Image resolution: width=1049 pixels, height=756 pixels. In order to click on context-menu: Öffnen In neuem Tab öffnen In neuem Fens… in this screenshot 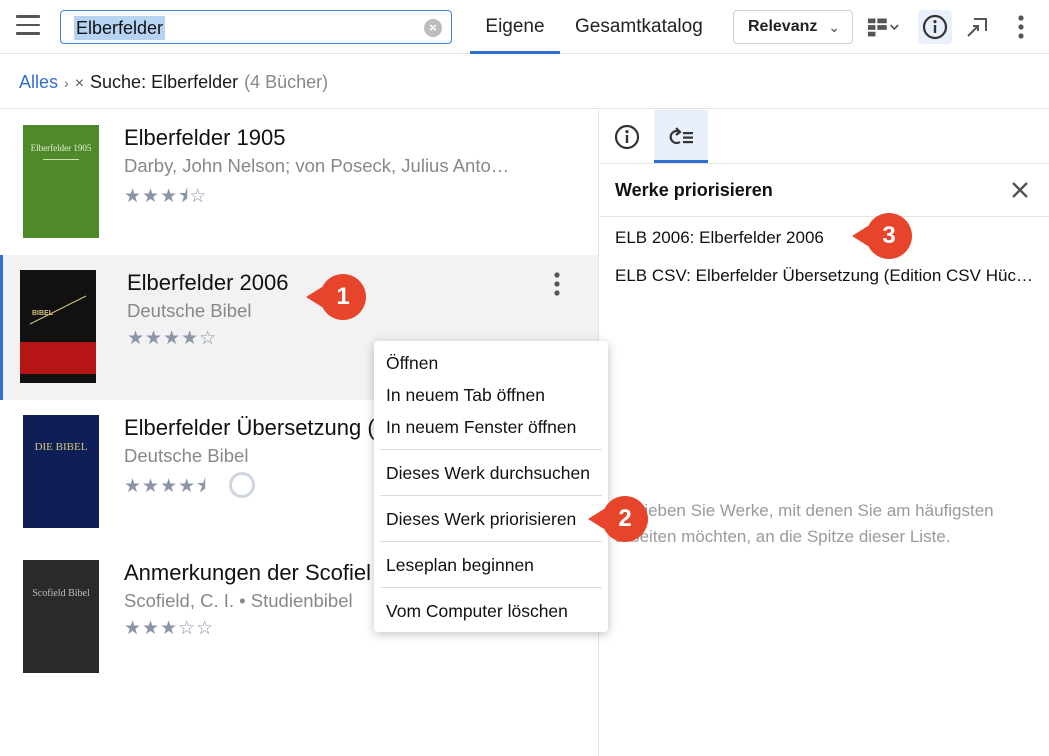, I will do `click(491, 486)`.